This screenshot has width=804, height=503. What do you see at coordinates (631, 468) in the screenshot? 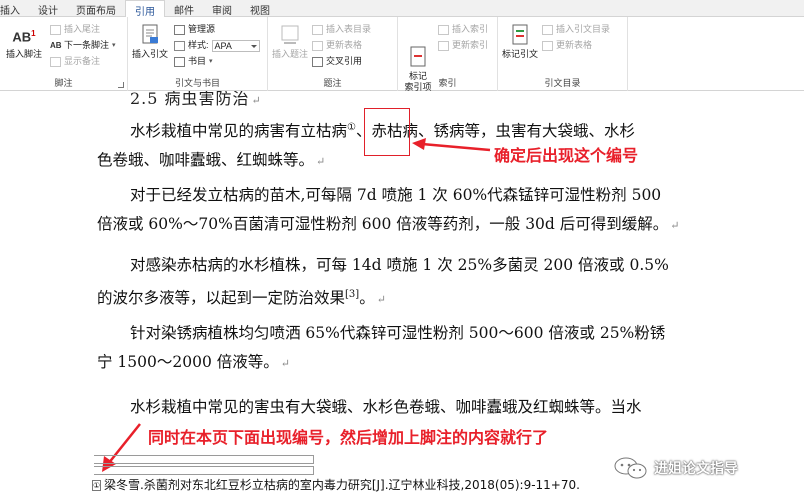
I see `wechat-icon` at bounding box center [631, 468].